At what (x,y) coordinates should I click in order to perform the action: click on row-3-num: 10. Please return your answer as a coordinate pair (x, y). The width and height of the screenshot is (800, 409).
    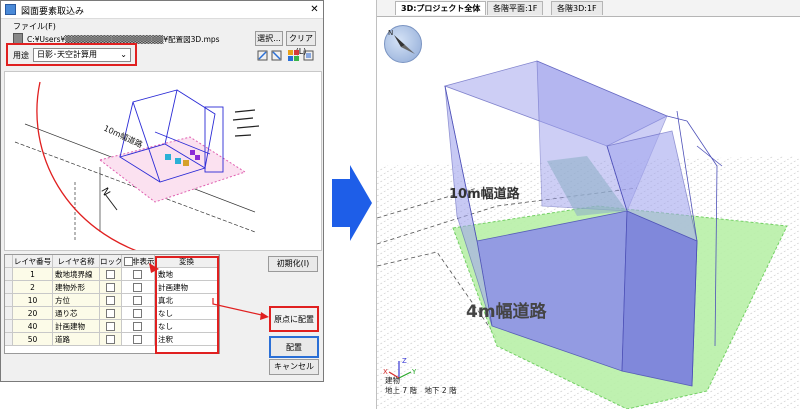
    Looking at the image, I should click on (33, 300).